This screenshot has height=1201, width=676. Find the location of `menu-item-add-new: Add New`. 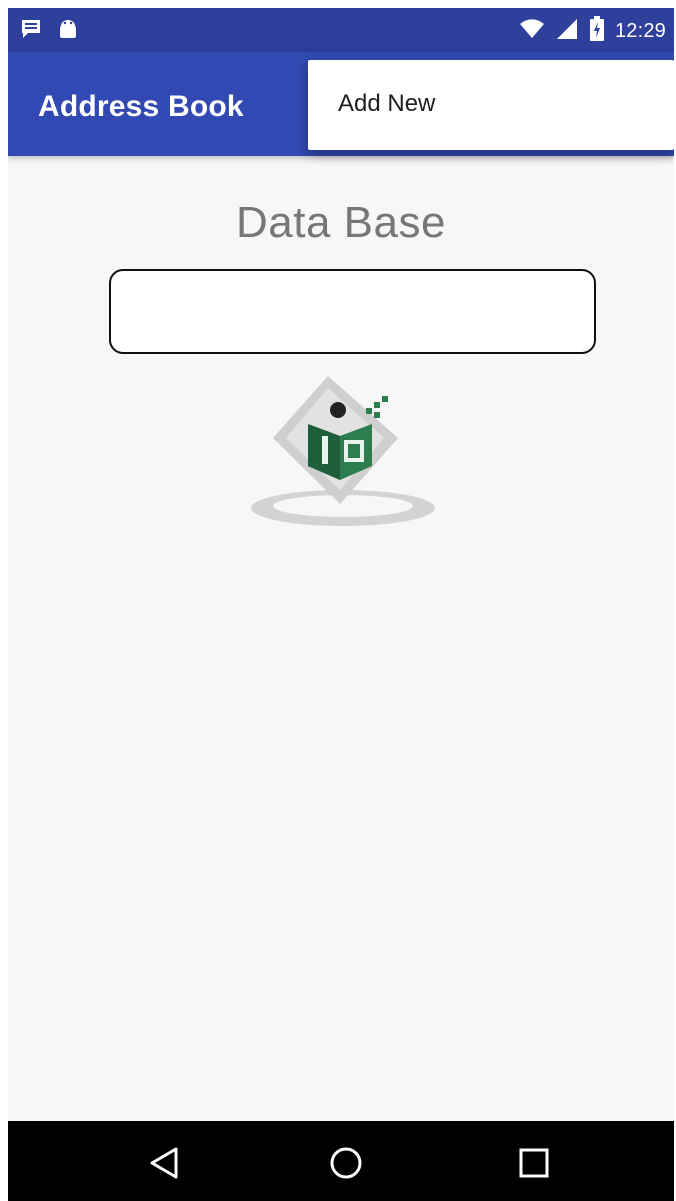

menu-item-add-new: Add New is located at coordinates (386, 104).